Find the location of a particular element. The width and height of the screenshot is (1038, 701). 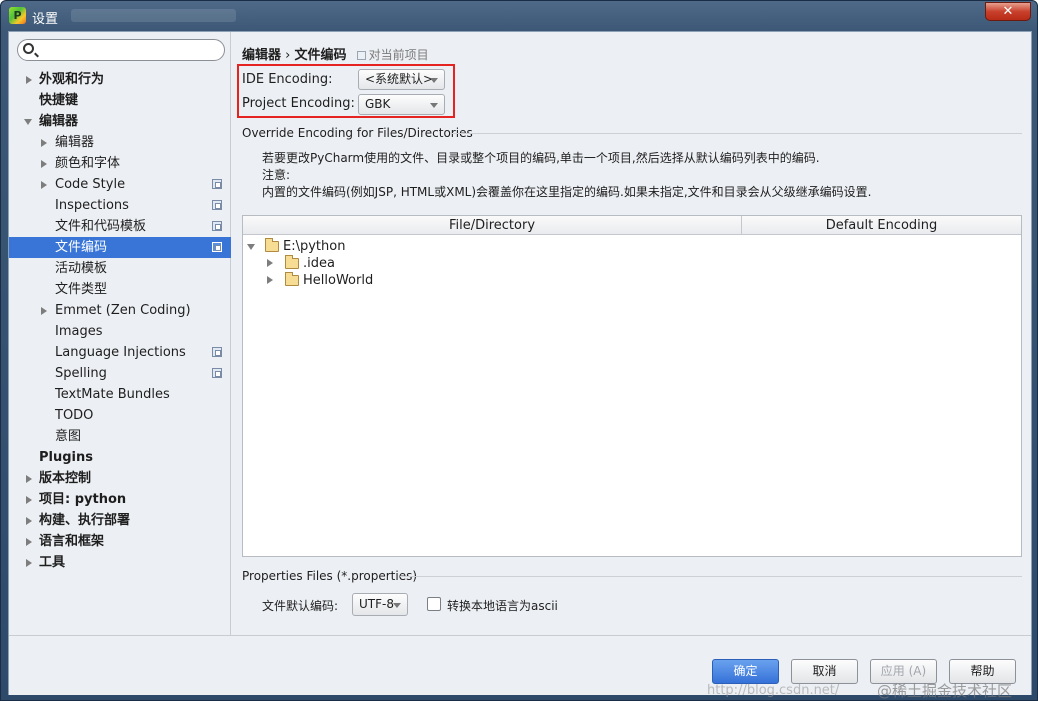

tree-item-file-encodings: 文件编码 is located at coordinates (120, 247).